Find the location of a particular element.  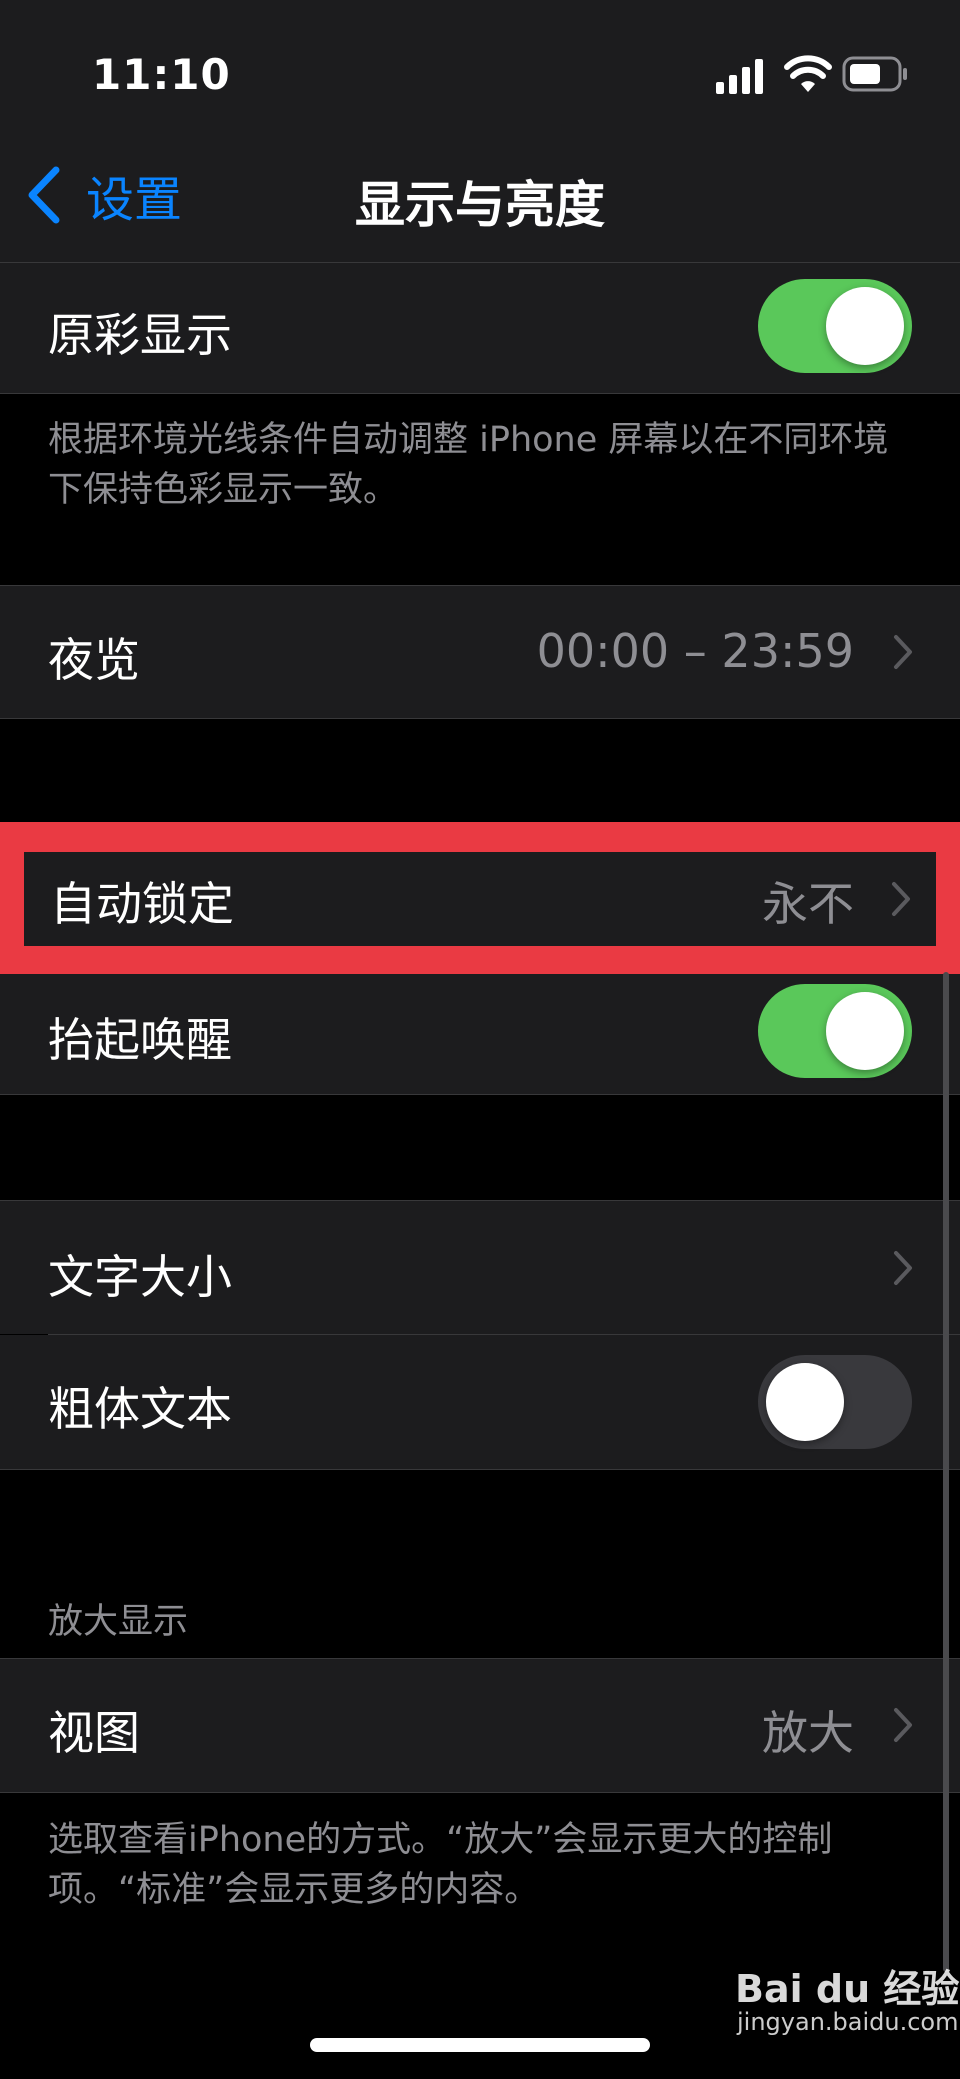

status-time: 11:10 is located at coordinates (161, 74).